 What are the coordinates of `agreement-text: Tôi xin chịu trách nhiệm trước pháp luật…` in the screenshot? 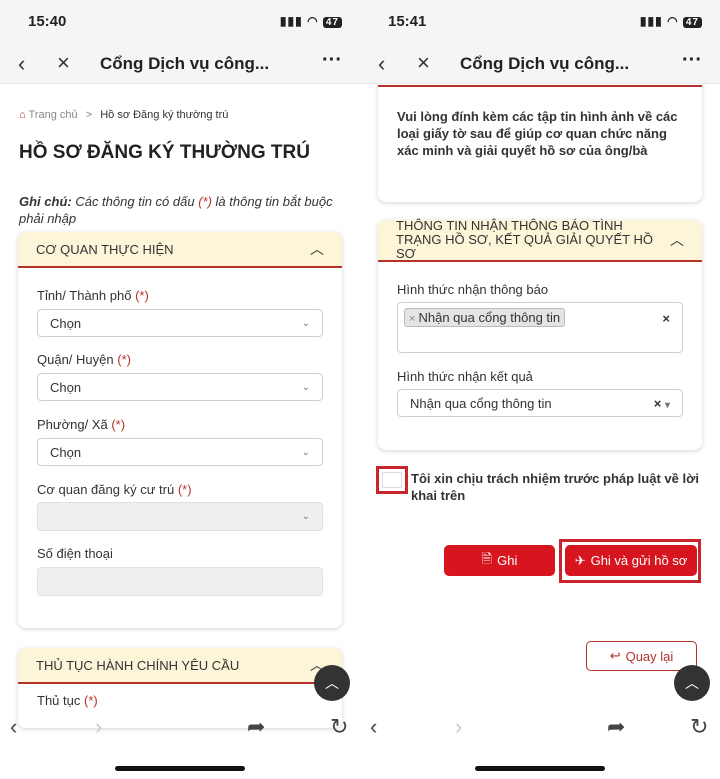 It's located at (555, 487).